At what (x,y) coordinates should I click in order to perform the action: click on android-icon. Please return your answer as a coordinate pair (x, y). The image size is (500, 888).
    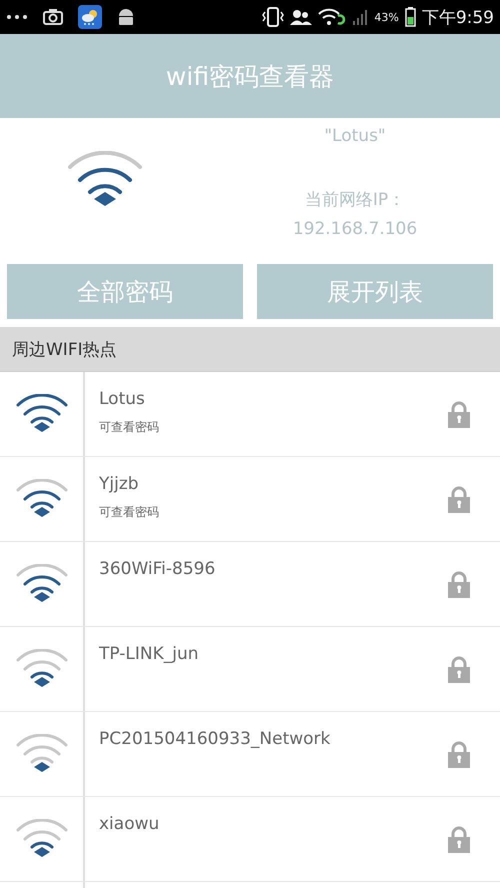
    Looking at the image, I should click on (126, 17).